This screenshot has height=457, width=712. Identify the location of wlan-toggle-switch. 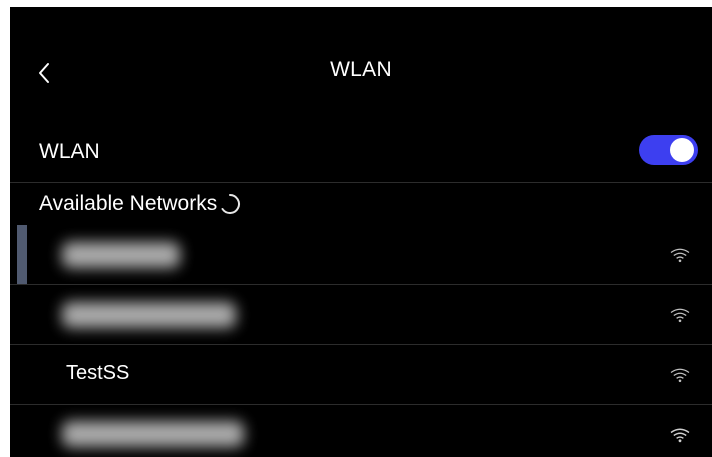
(668, 150).